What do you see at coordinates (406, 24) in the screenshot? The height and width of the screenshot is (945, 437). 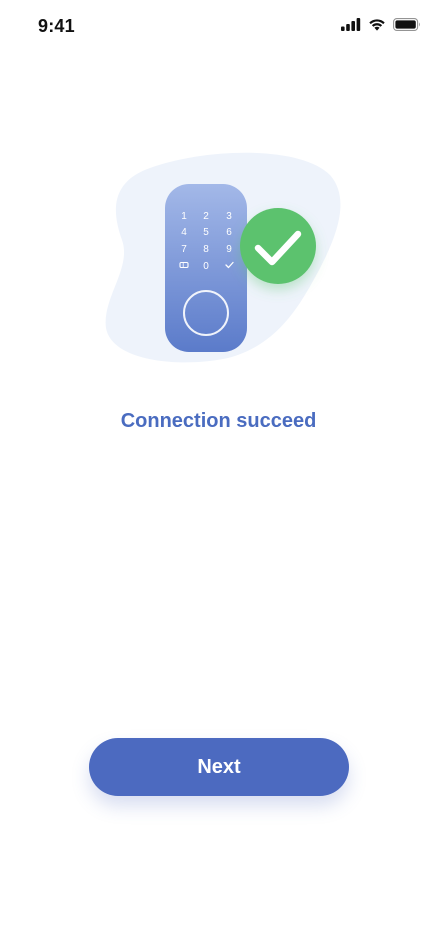 I see `battery-icon` at bounding box center [406, 24].